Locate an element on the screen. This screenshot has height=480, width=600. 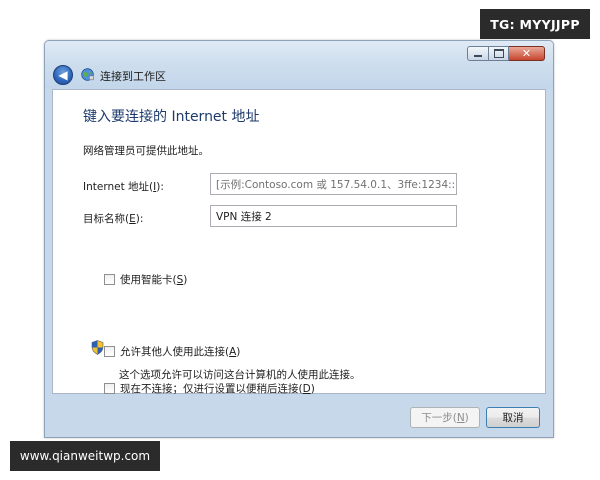
destination-name-value: VPN 连接 2 is located at coordinates (244, 216).